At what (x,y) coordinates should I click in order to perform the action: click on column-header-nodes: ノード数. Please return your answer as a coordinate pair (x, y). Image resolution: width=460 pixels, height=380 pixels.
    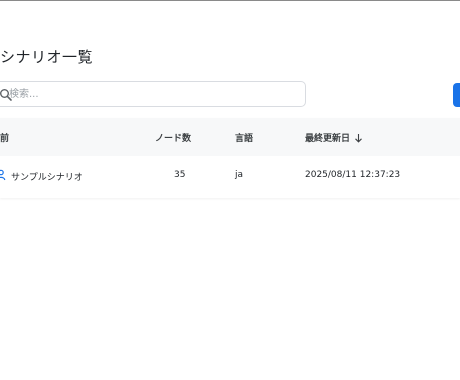
    Looking at the image, I should click on (173, 137).